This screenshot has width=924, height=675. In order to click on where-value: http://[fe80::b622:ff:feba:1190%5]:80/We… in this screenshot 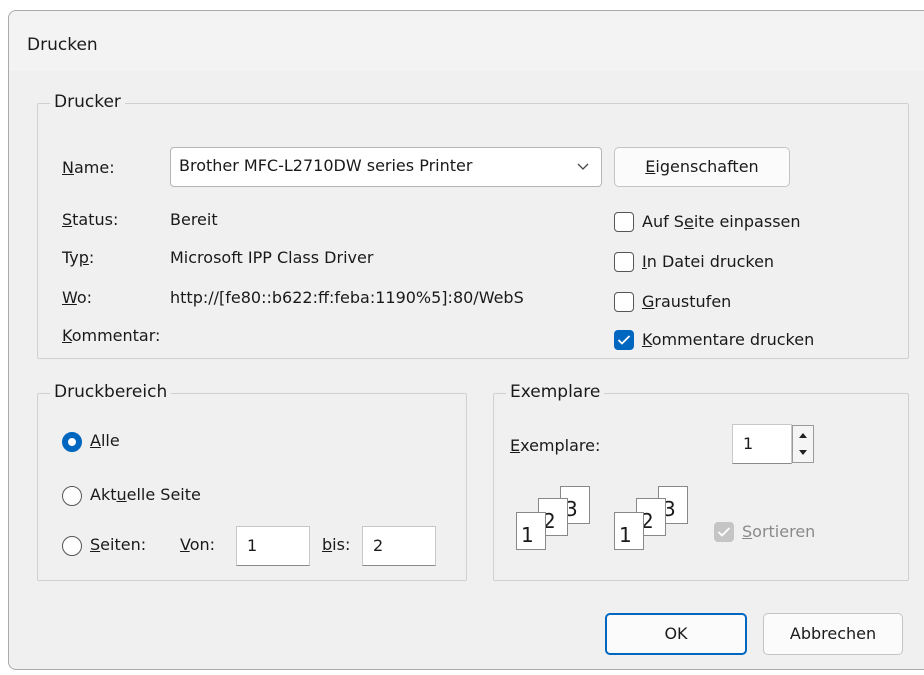, I will do `click(347, 297)`.